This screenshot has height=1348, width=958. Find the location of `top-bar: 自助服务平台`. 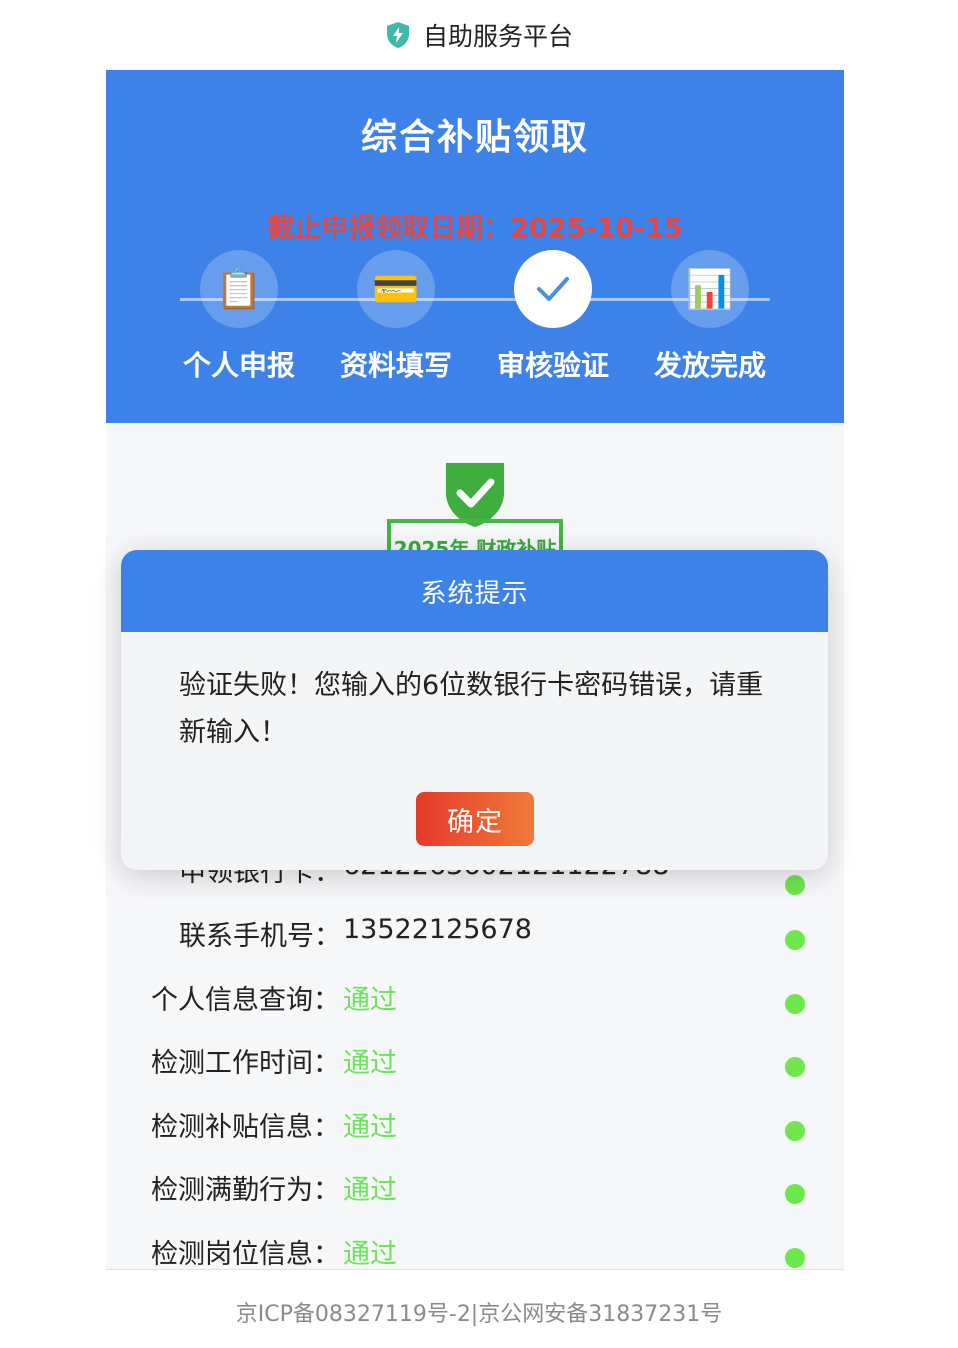

top-bar: 自助服务平台 is located at coordinates (479, 35).